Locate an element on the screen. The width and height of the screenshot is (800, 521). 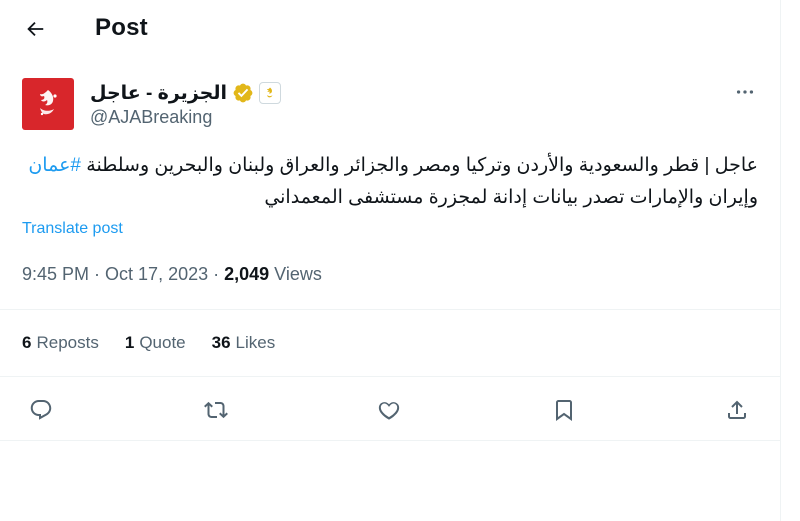
share-icon is located at coordinates (737, 409).